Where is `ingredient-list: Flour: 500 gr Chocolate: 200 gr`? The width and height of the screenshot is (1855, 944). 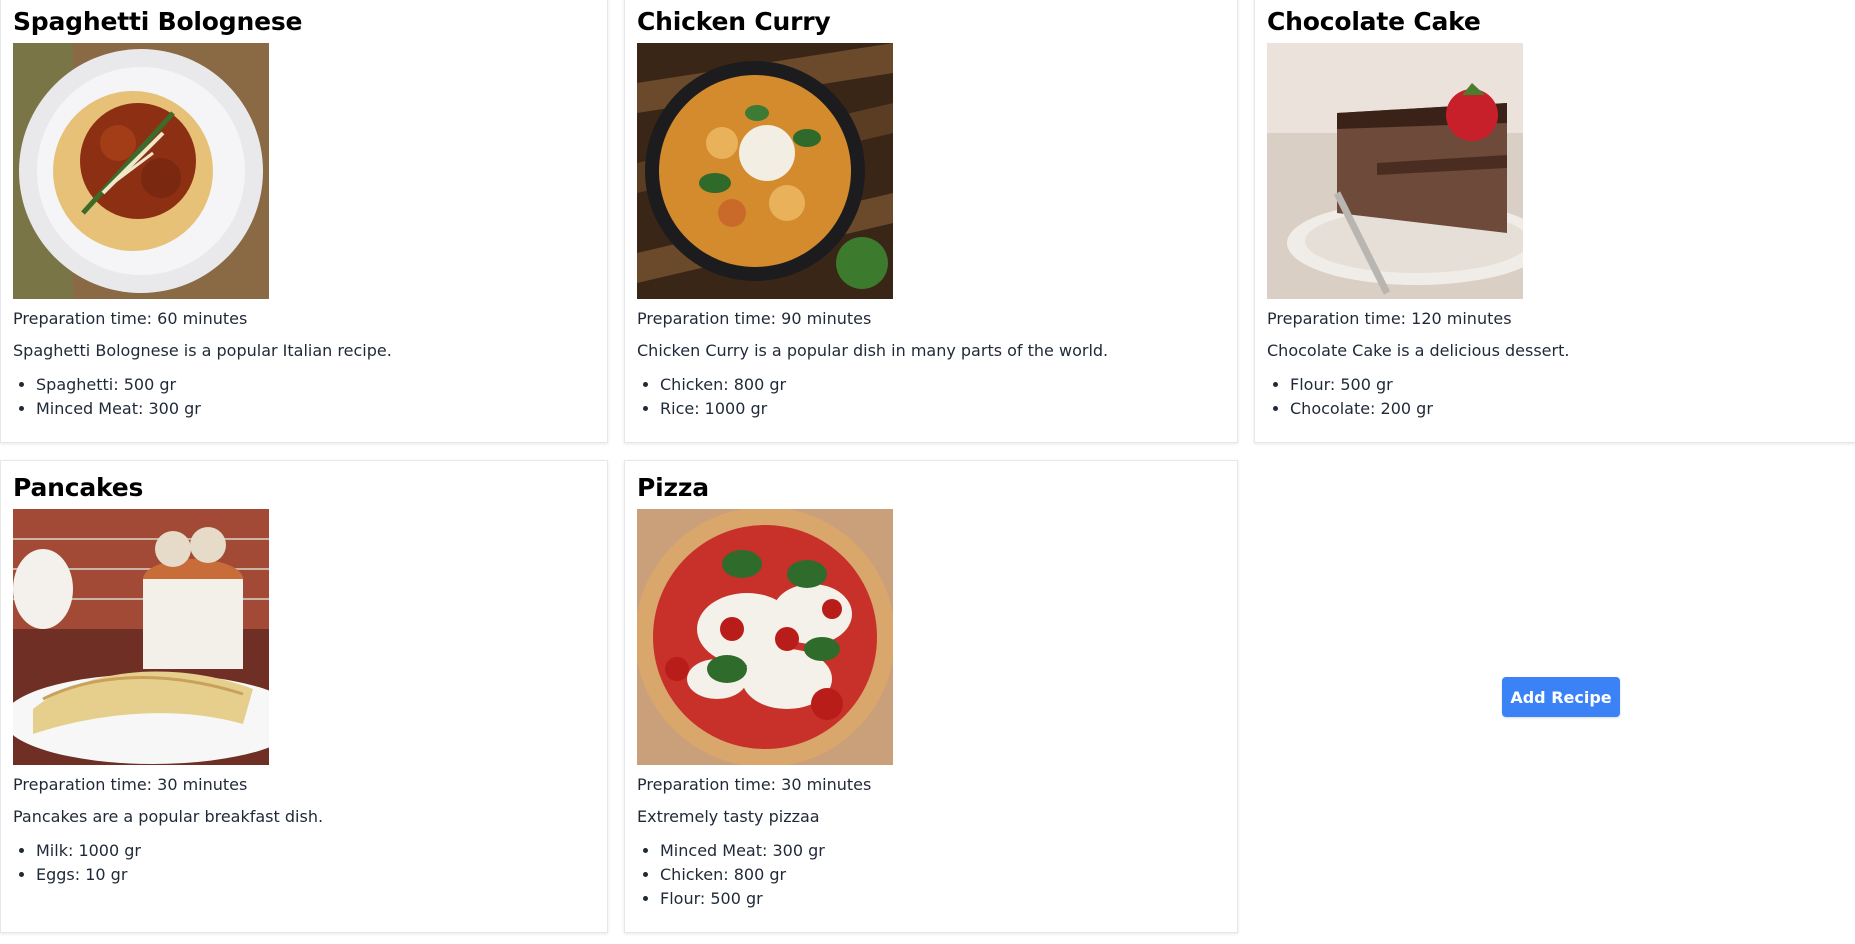
ingredient-list: Flour: 500 gr Chocolate: 200 gr is located at coordinates (1561, 397).